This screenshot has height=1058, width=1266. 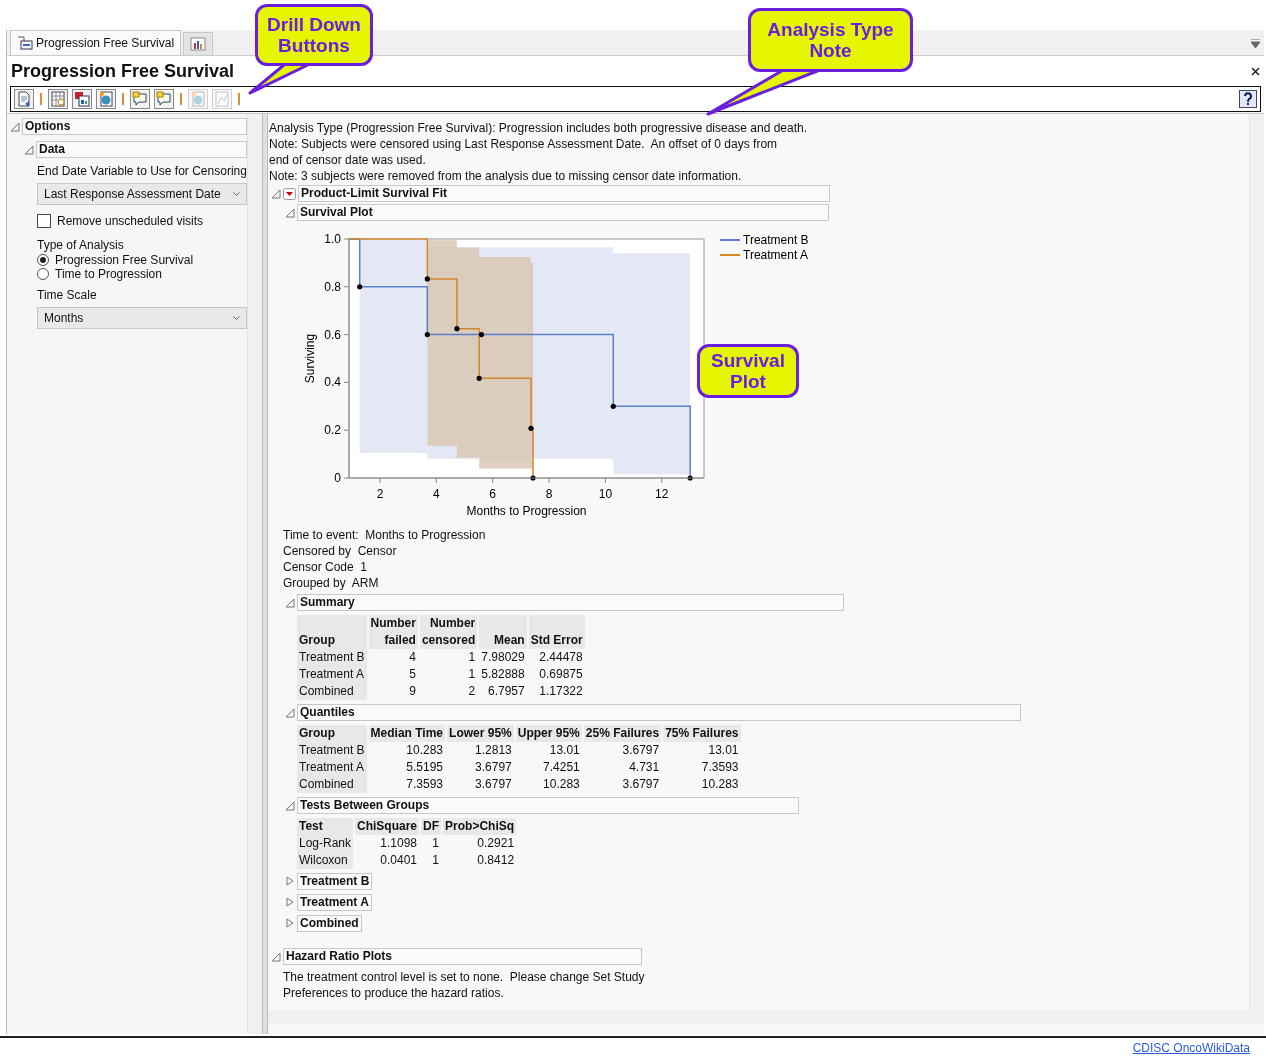 I want to click on table-cell-text: 0.8412, so click(x=496, y=860).